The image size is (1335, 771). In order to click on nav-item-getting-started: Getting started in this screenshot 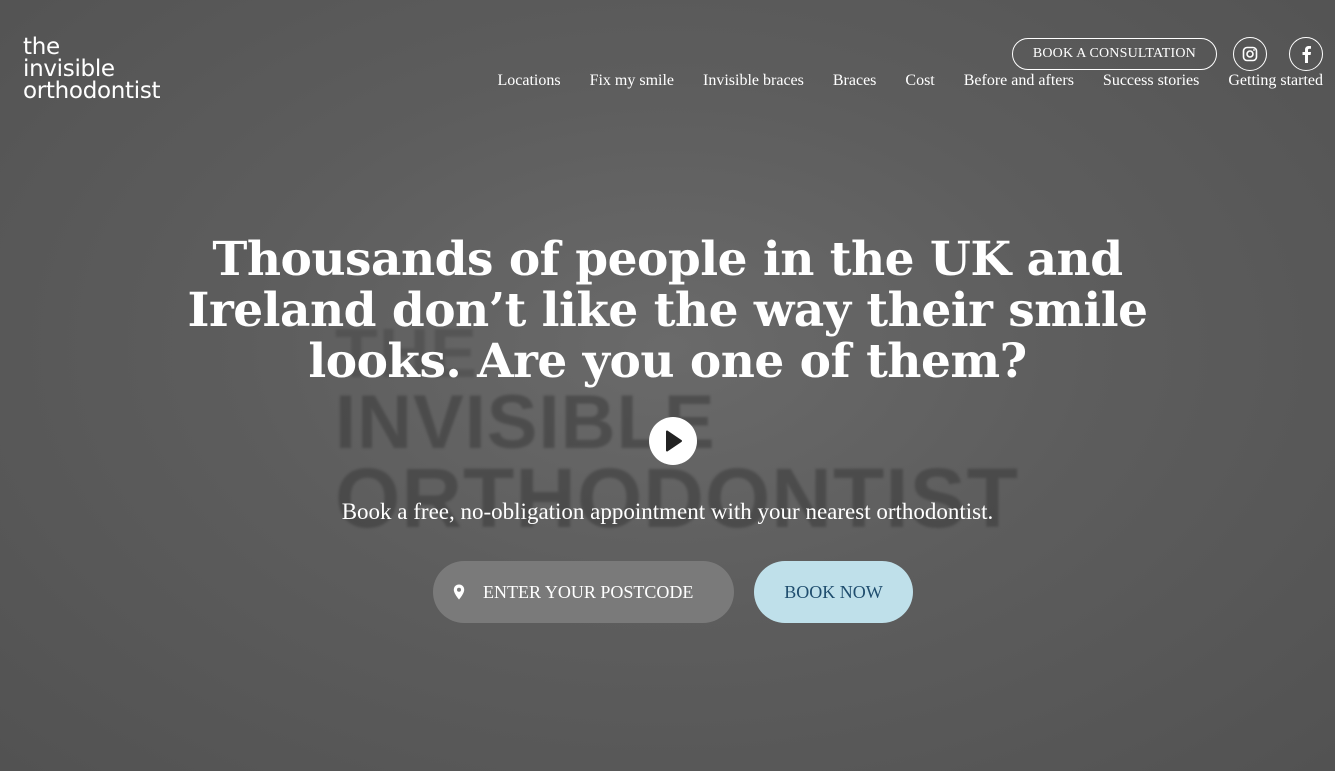, I will do `click(1275, 81)`.